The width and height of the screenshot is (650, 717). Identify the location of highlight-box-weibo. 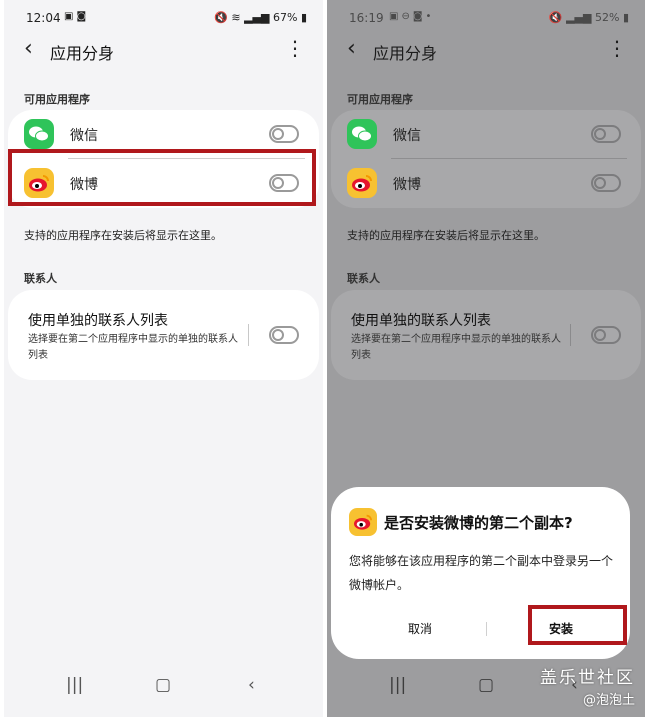
(162, 177).